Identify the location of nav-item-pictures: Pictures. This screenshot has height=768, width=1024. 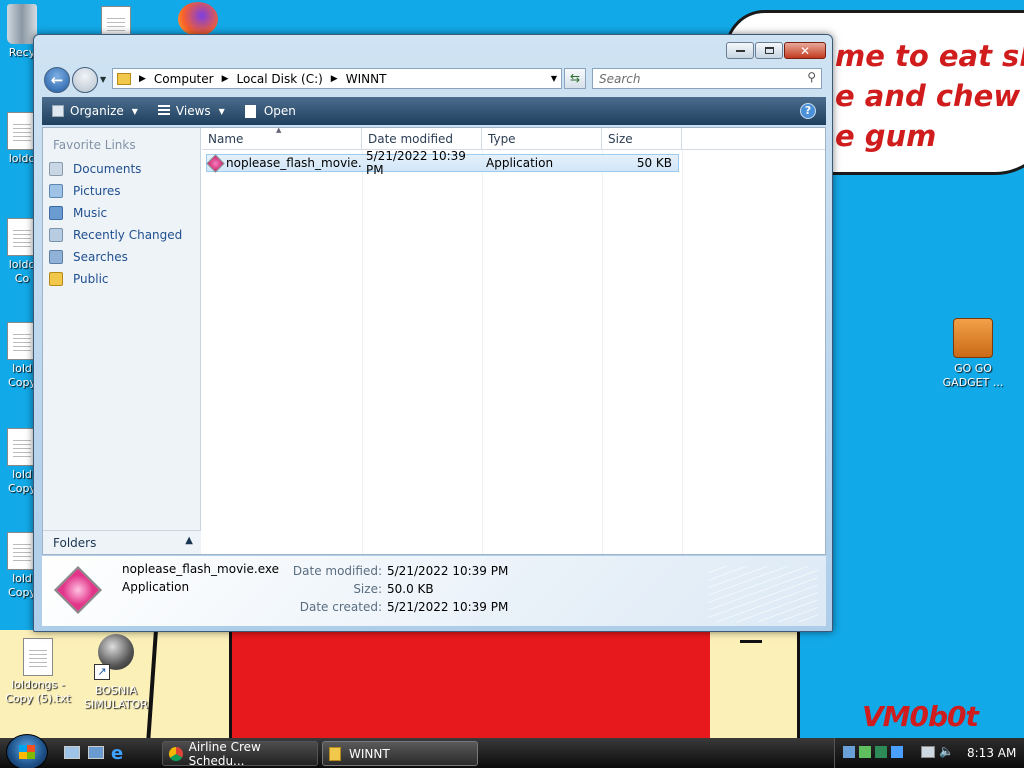
(121, 191).